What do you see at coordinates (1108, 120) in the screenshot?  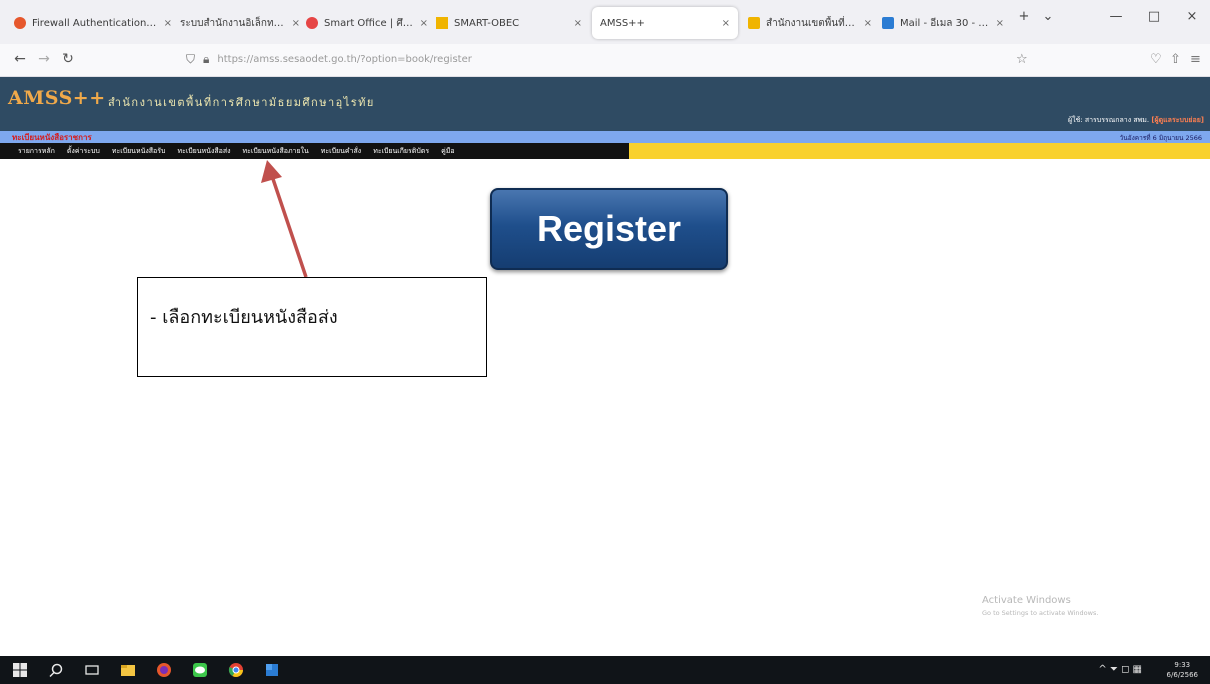 I see `user-label: ผู้ใช้: สารบรรณกลาง สพม.` at bounding box center [1108, 120].